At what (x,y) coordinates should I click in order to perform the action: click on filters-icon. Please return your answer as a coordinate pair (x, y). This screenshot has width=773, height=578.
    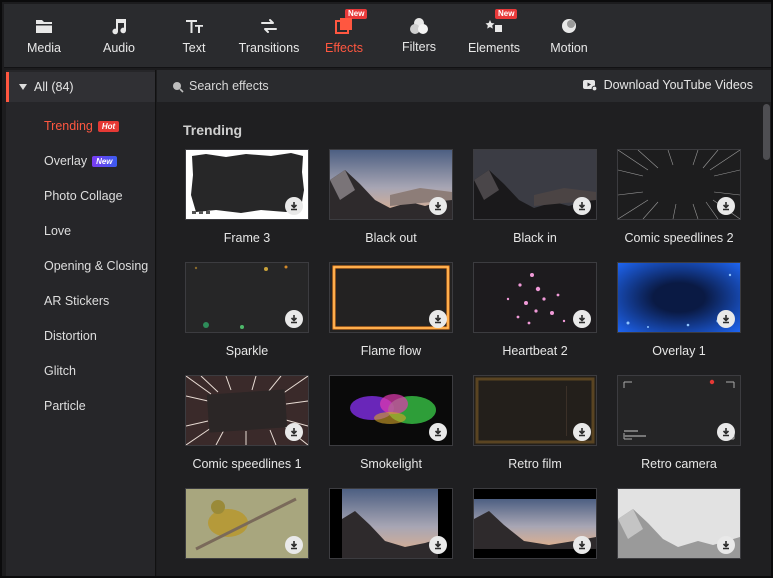
    Looking at the image, I should click on (419, 26).